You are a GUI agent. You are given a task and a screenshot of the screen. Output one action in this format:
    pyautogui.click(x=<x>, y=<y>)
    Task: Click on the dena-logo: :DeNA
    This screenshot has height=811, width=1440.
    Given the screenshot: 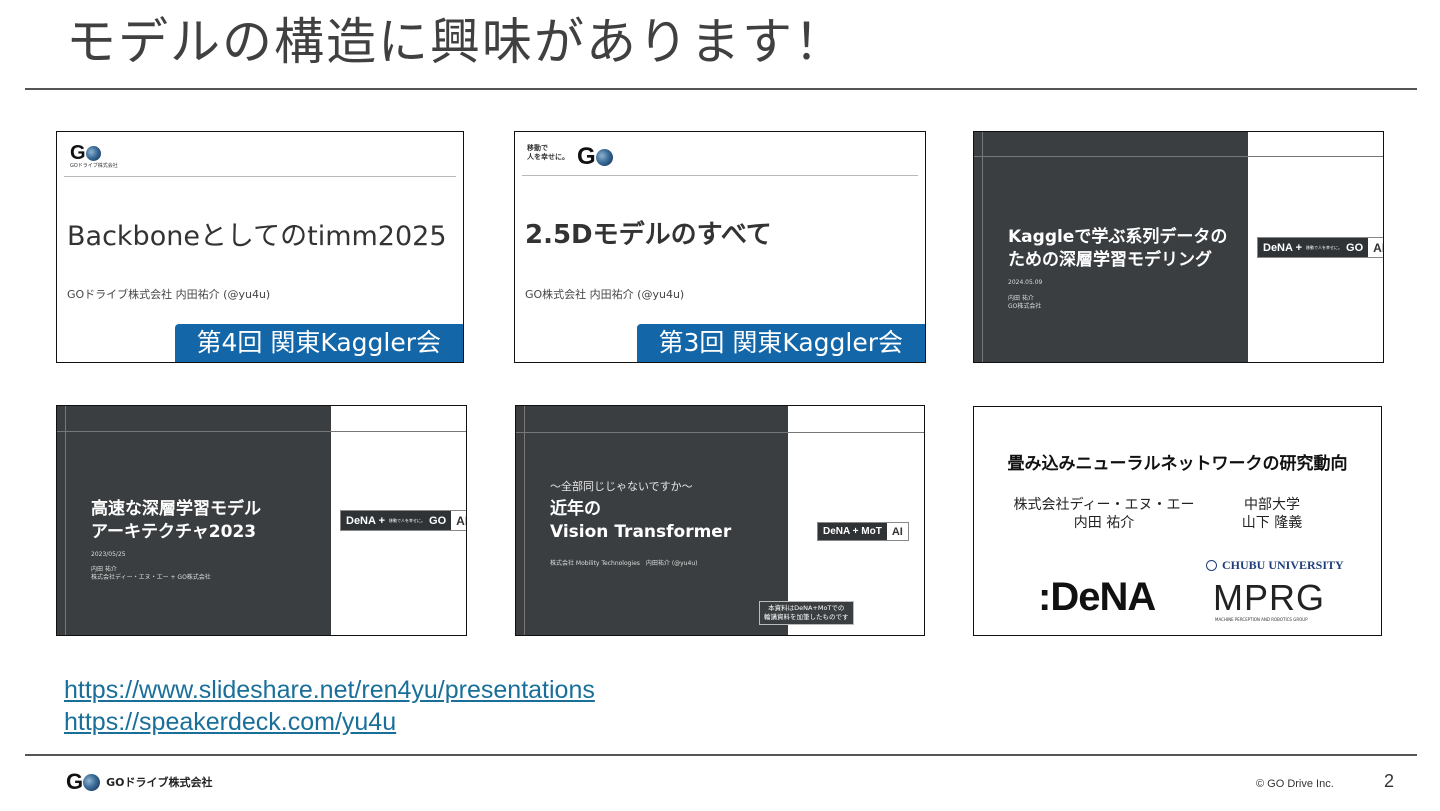 What is the action you would take?
    pyautogui.click(x=1097, y=597)
    